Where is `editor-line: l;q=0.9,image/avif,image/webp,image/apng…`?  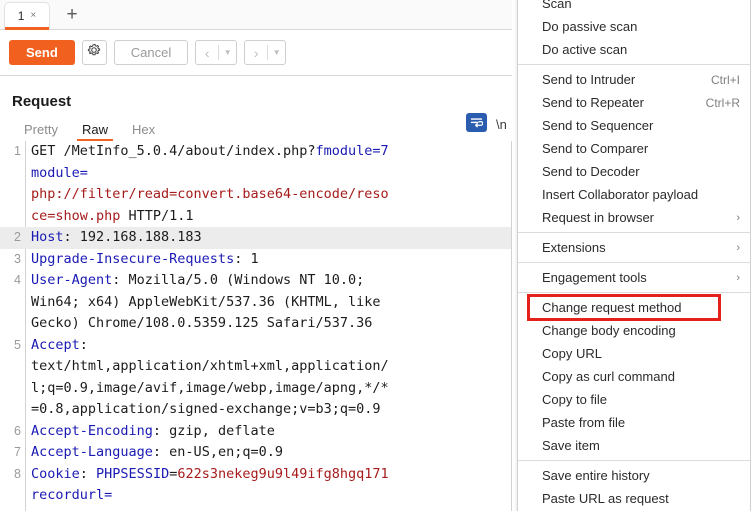 editor-line: l;q=0.9,image/avif,image/webp,image/apng… is located at coordinates (256, 389).